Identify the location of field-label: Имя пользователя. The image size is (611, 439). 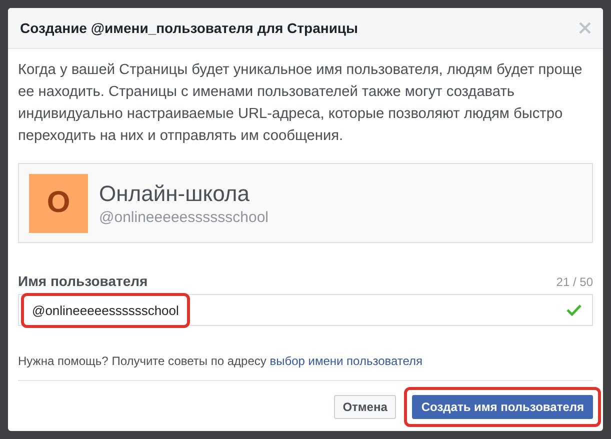
(83, 281).